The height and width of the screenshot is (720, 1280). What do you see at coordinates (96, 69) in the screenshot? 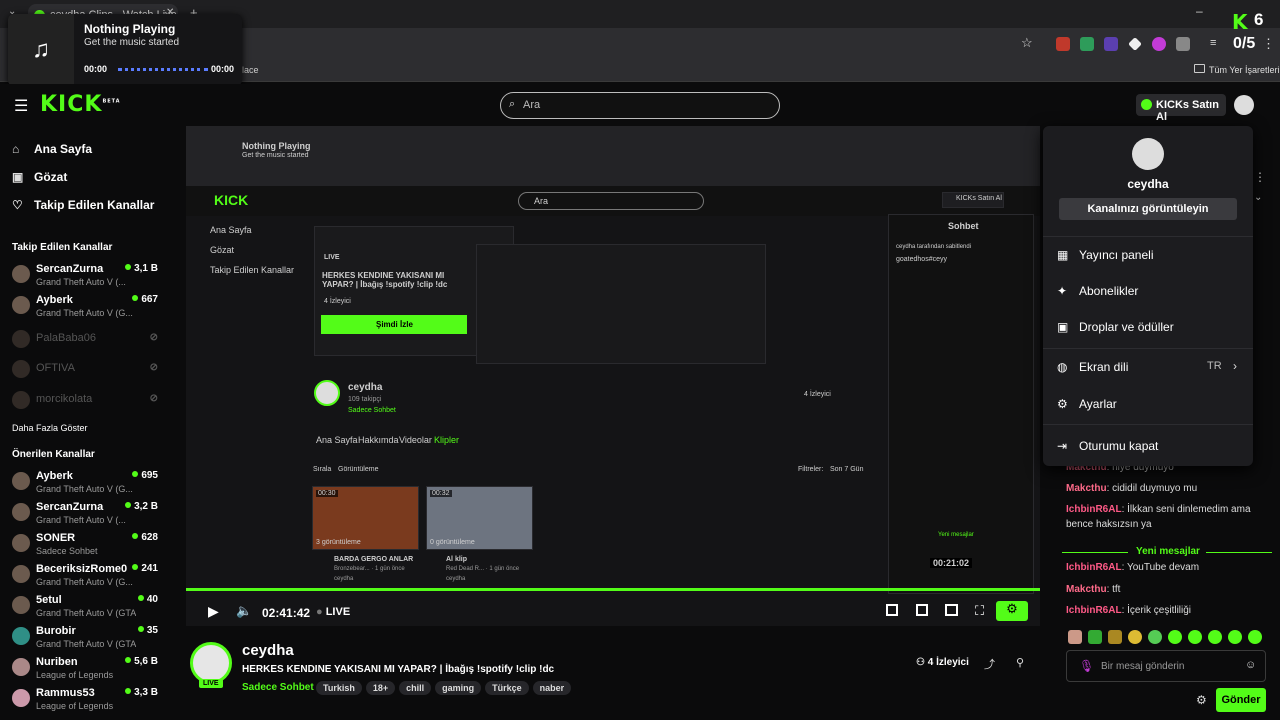
I see `music-time-start: 00:00` at bounding box center [96, 69].